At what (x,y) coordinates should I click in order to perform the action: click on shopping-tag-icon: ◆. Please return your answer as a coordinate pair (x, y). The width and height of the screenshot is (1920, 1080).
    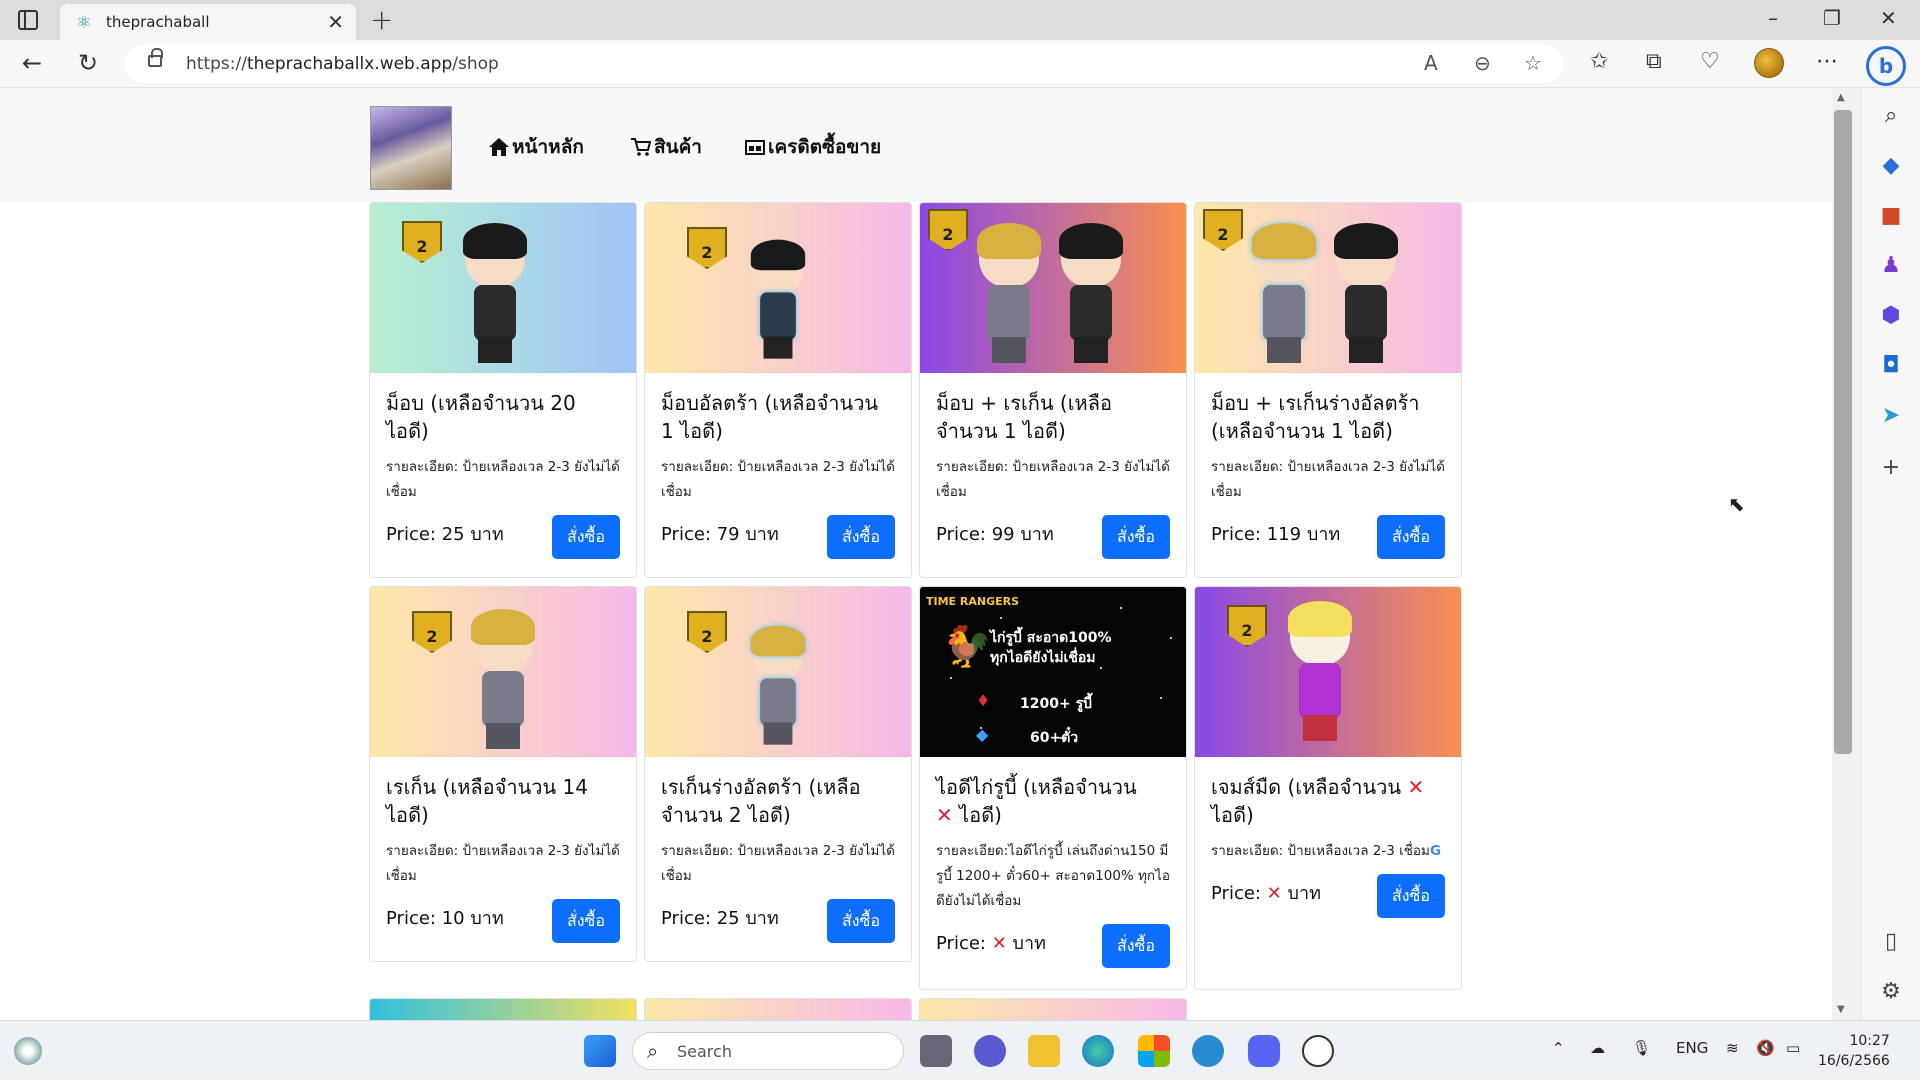
    Looking at the image, I should click on (1891, 166).